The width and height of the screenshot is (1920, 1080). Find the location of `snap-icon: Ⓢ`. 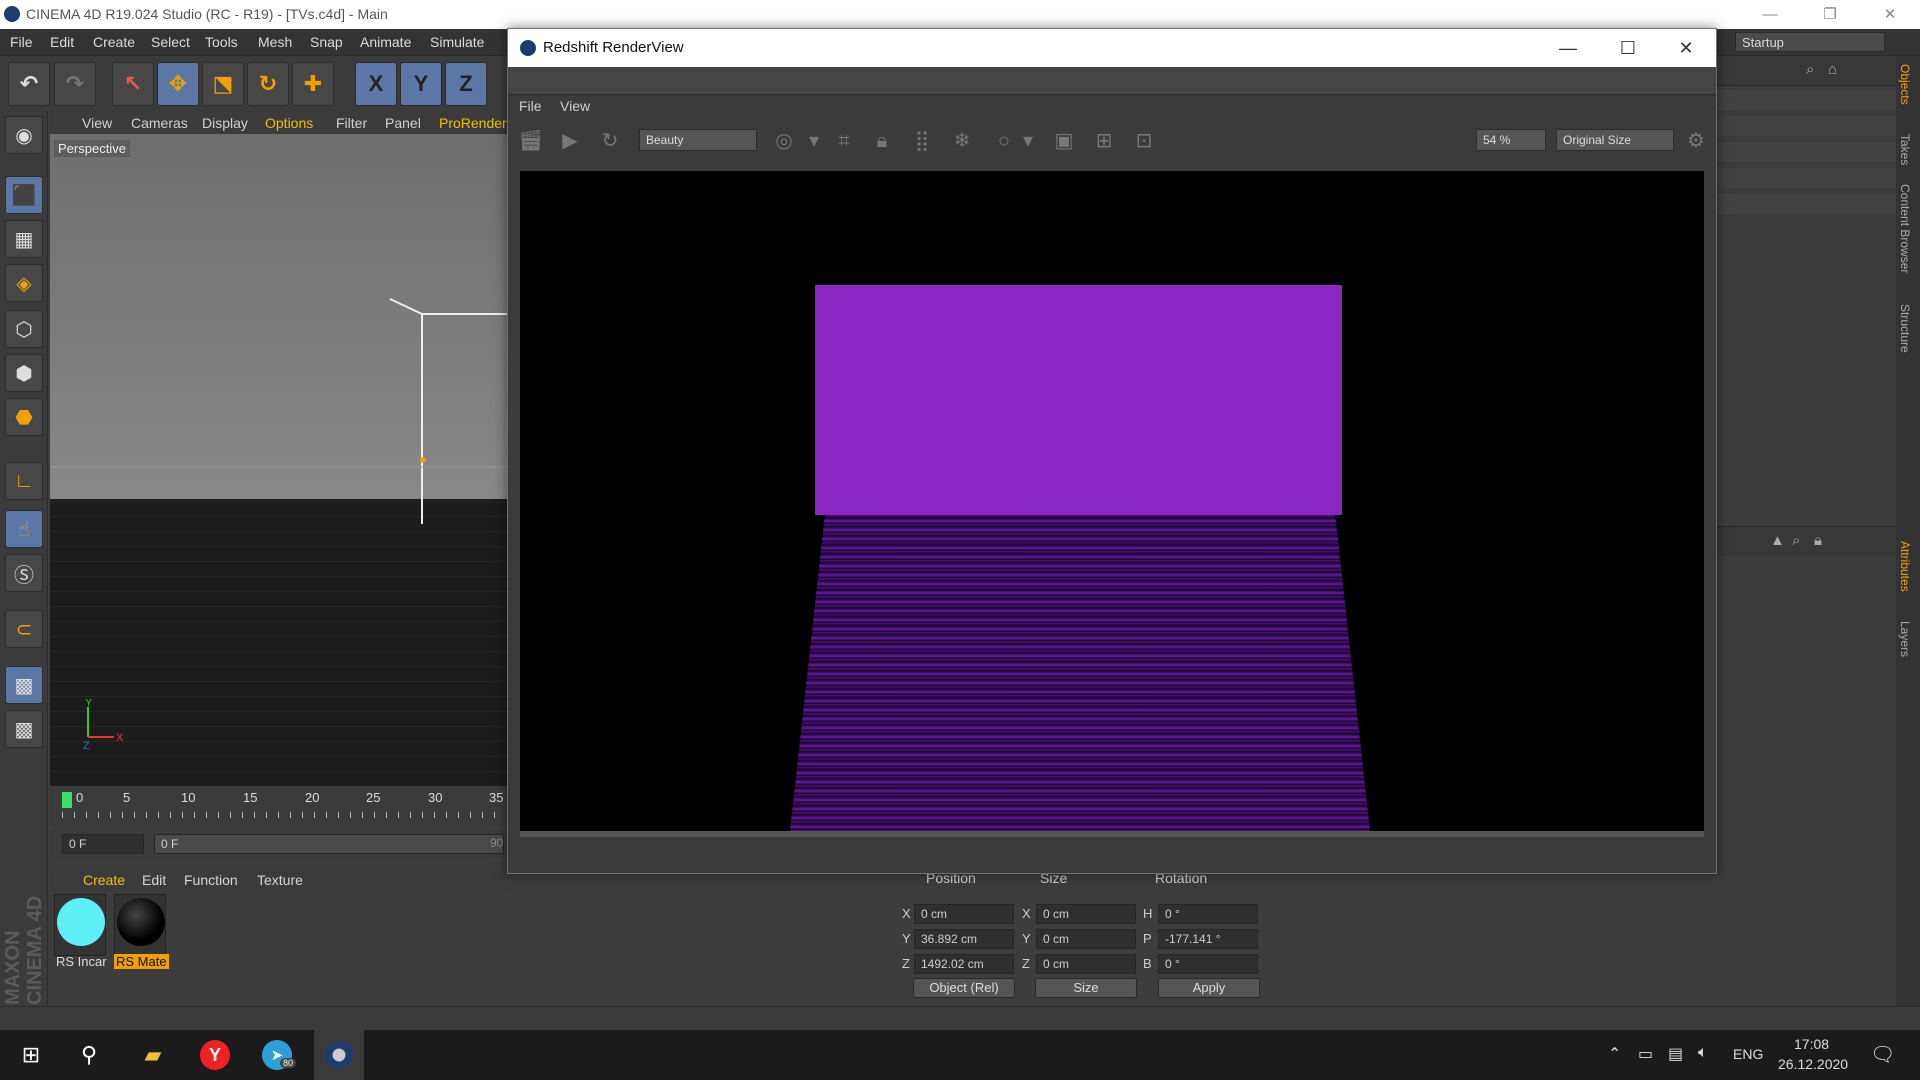

snap-icon: Ⓢ is located at coordinates (24, 573).